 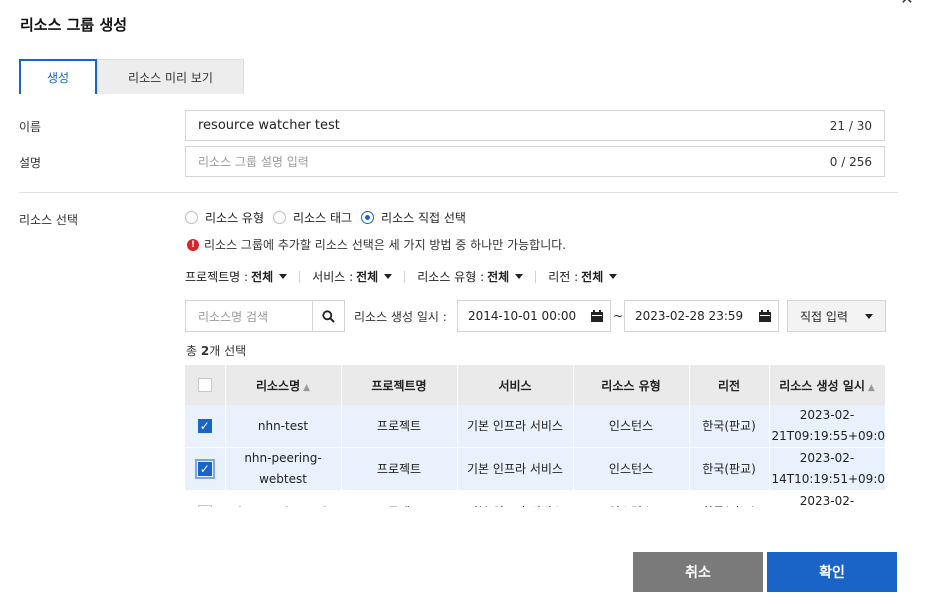 What do you see at coordinates (385, 245) in the screenshot?
I see `notice-text: 리소스 그룹에 추가할 리소스 선택은 세 가지 방법 중 하나만 가능합니다.` at bounding box center [385, 245].